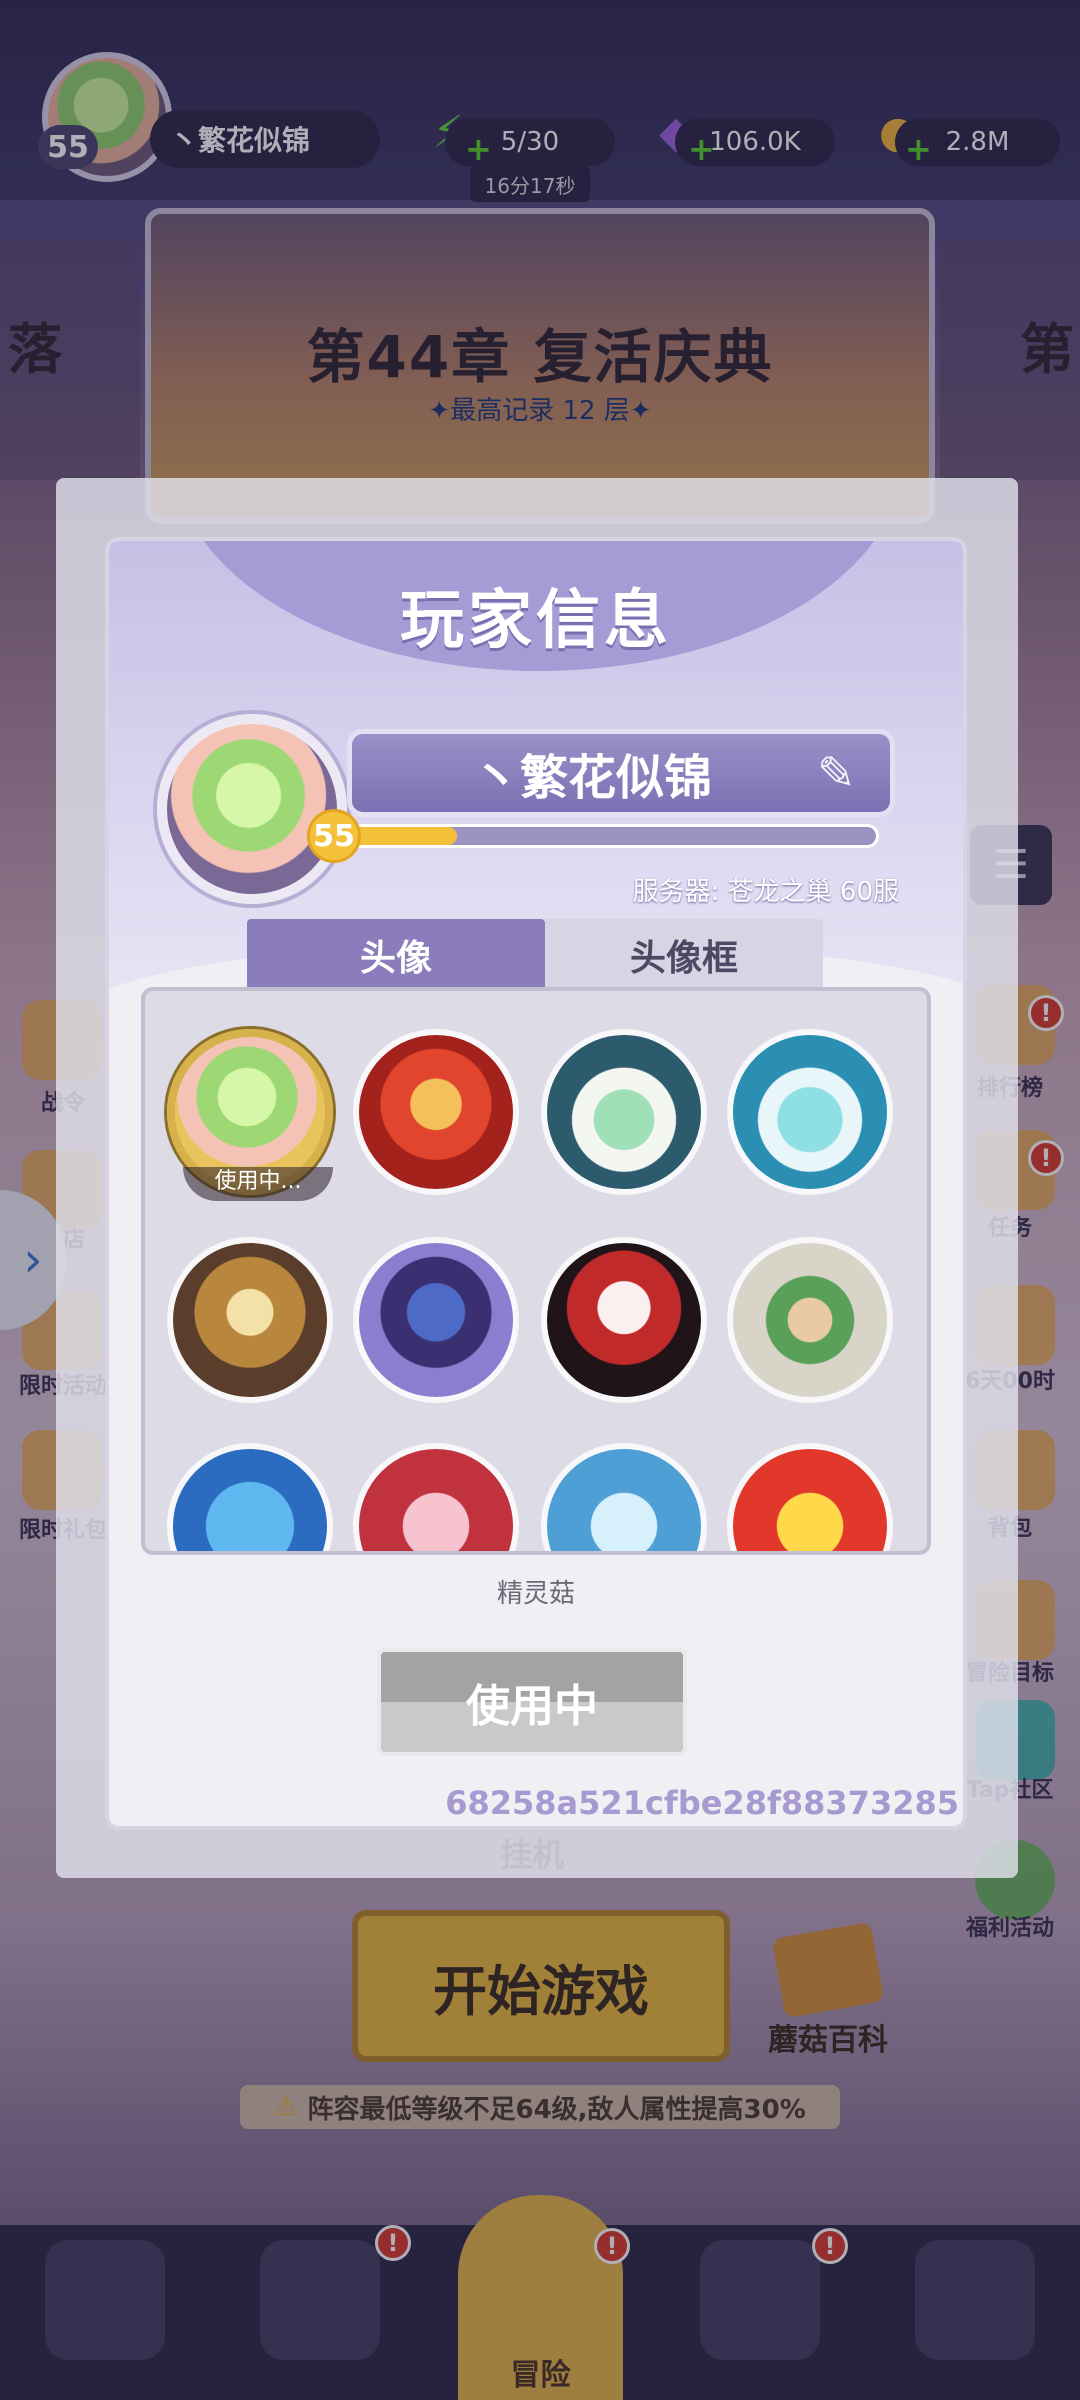 This screenshot has width=1080, height=2400. Describe the element at coordinates (396, 955) in the screenshot. I see `tab-avatar: 头像` at that location.